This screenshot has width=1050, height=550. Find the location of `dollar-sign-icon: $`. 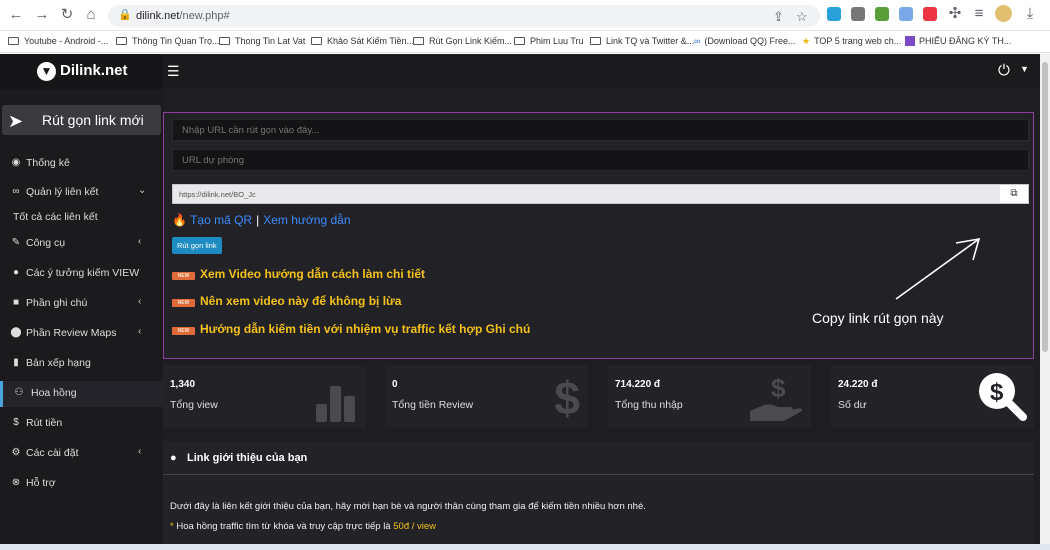

dollar-sign-icon: $ is located at coordinates (567, 398).